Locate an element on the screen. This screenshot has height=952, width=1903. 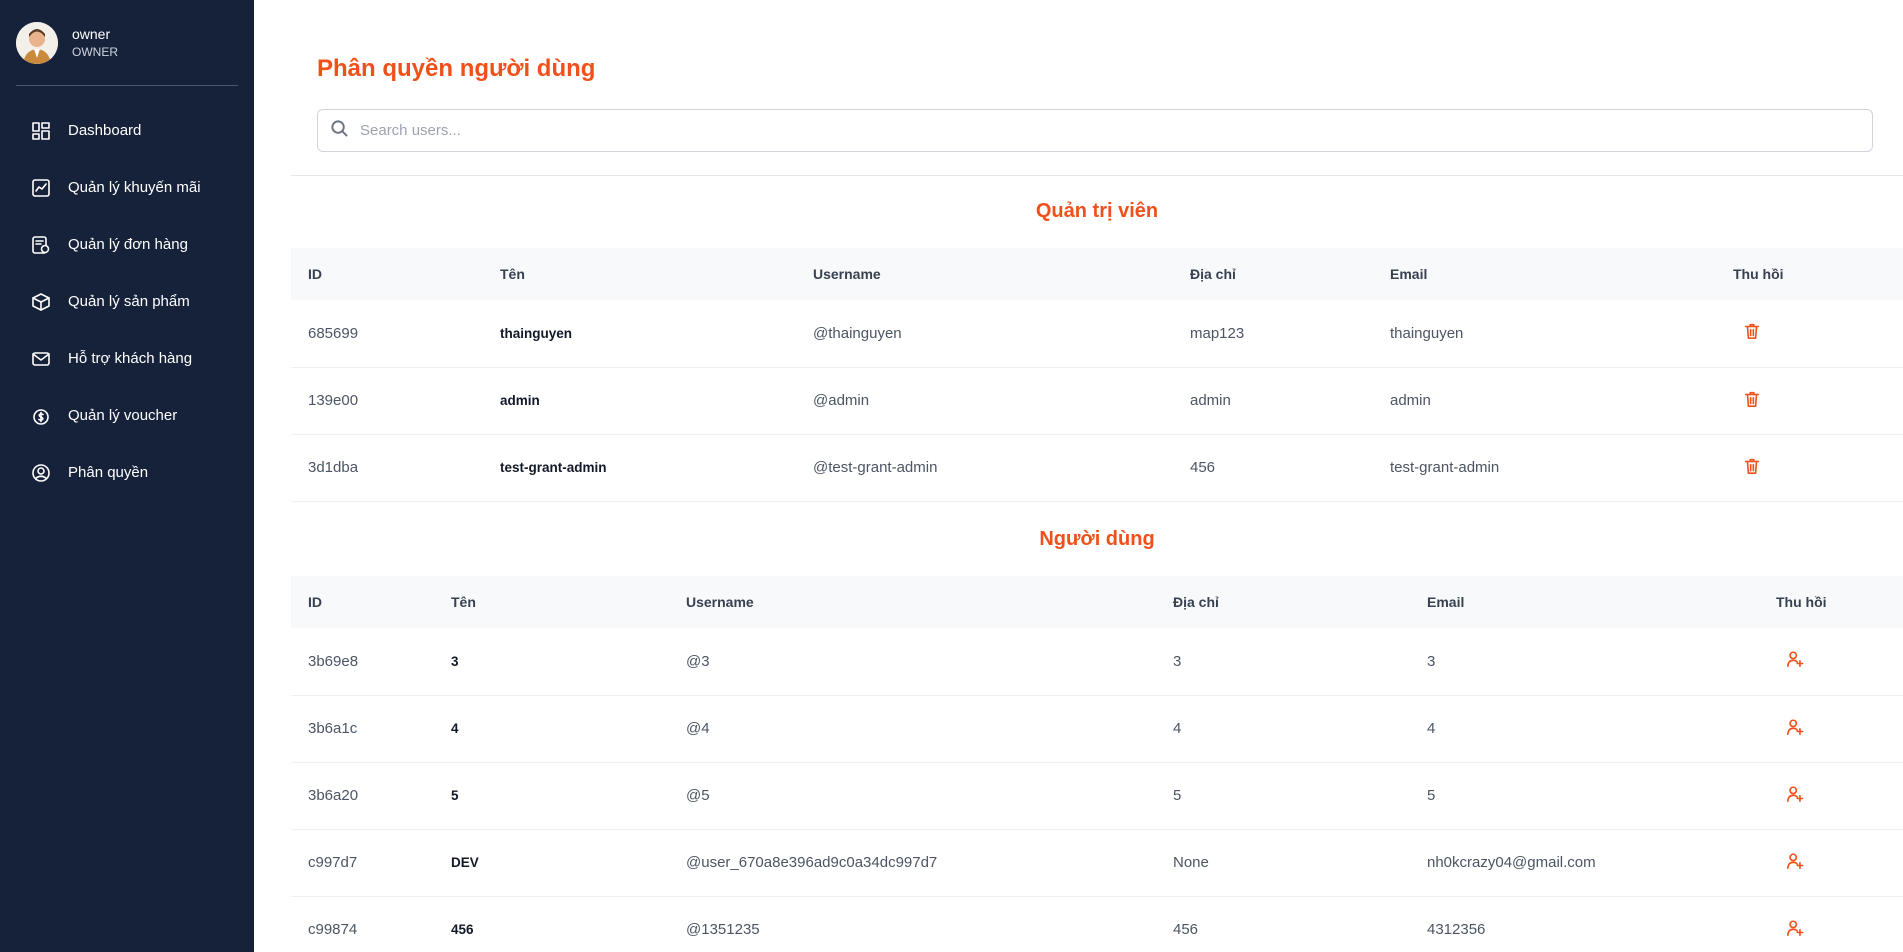
cell-name: admin is located at coordinates (639, 401).